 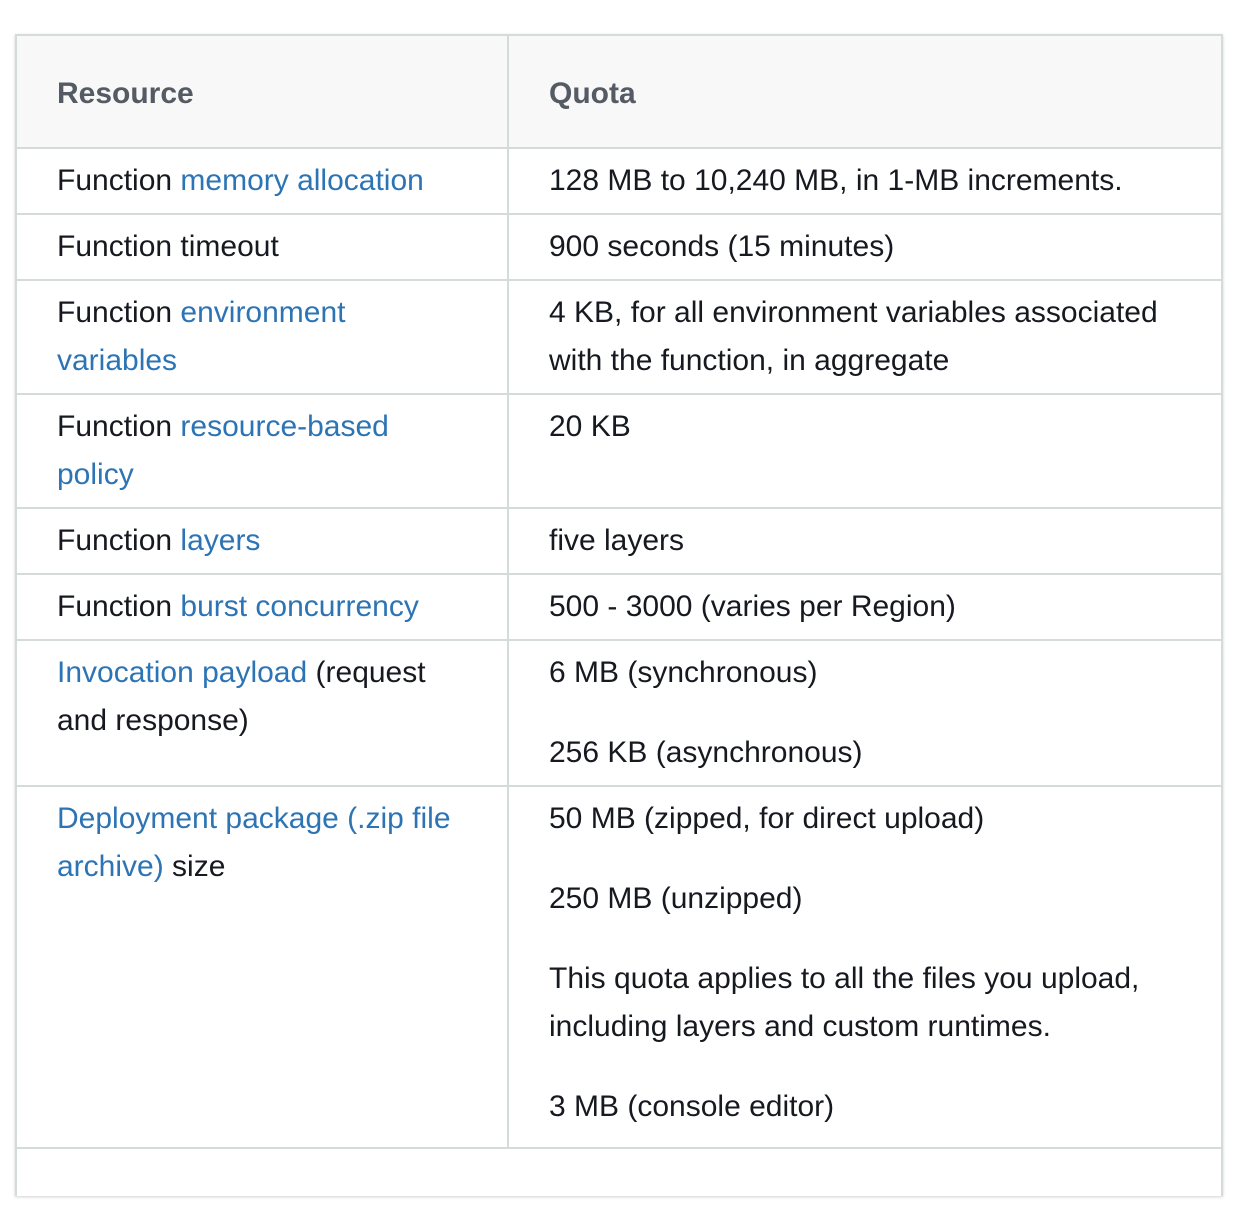 I want to click on quota-value: five layers, so click(x=617, y=540).